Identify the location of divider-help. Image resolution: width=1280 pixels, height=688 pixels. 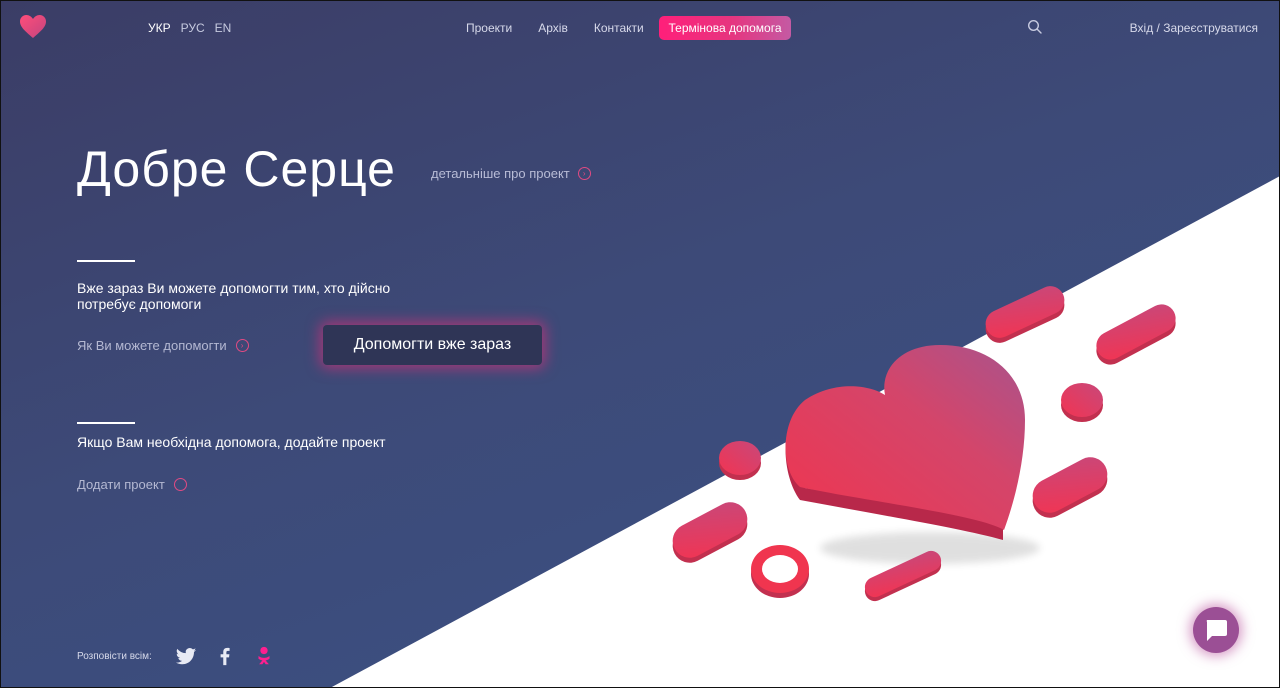
(106, 261).